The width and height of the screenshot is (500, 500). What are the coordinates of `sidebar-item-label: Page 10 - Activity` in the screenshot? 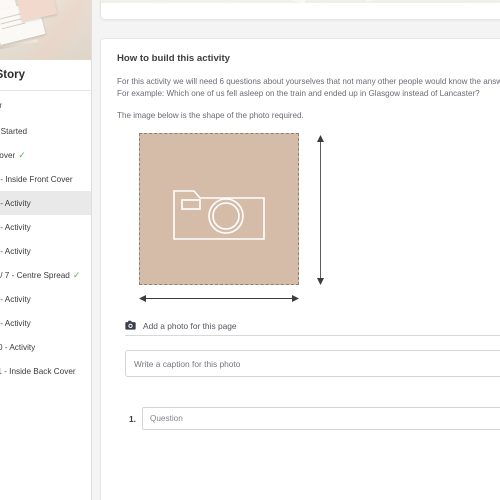 It's located at (18, 347).